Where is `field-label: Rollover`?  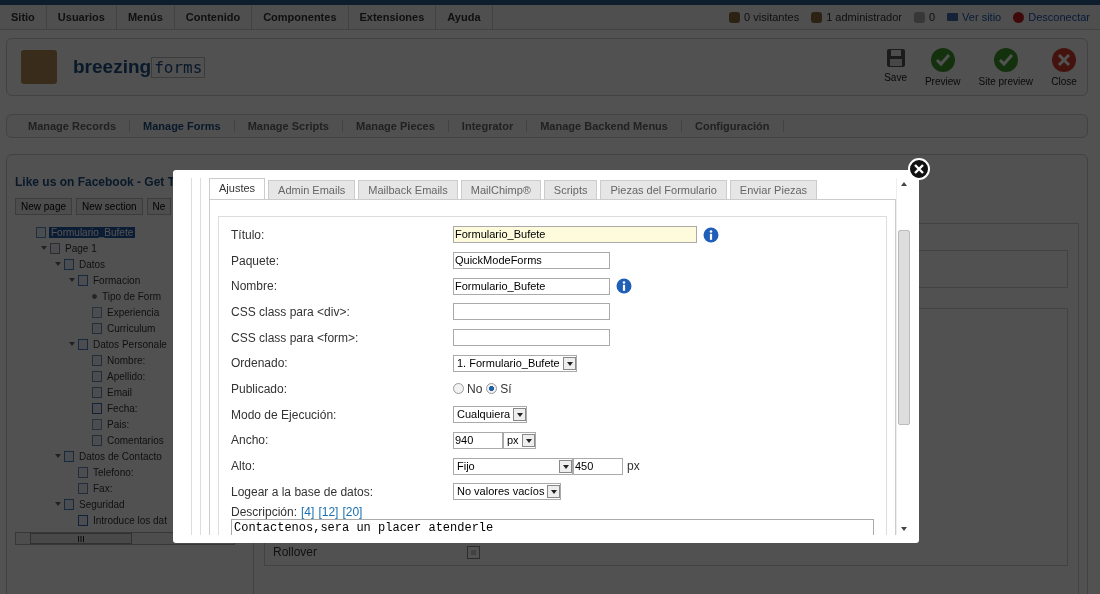
field-label: Rollover is located at coordinates (295, 552).